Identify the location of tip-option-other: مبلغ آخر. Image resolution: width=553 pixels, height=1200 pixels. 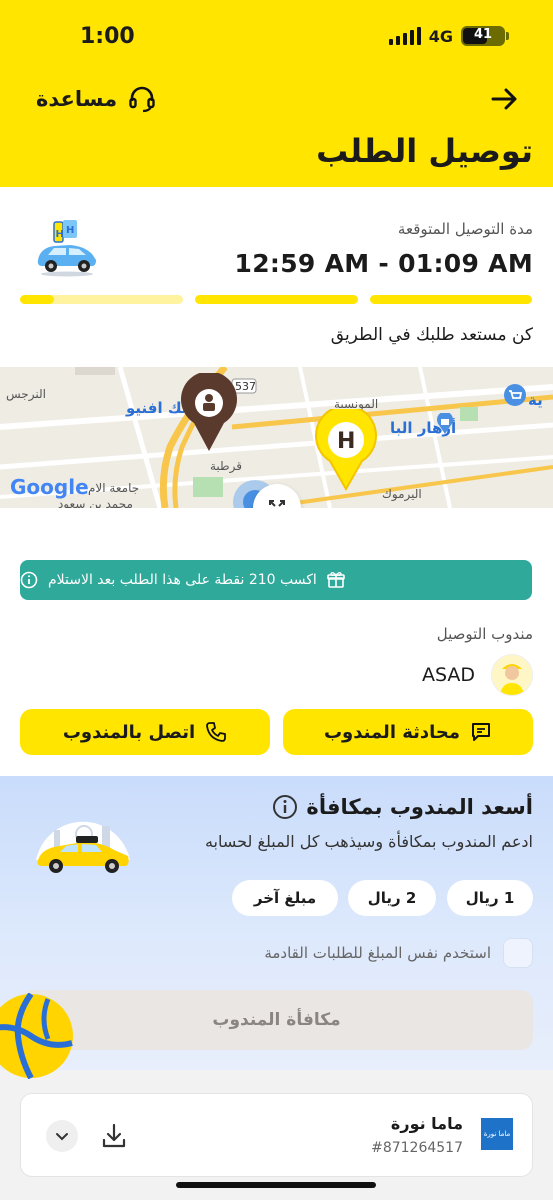
(285, 898).